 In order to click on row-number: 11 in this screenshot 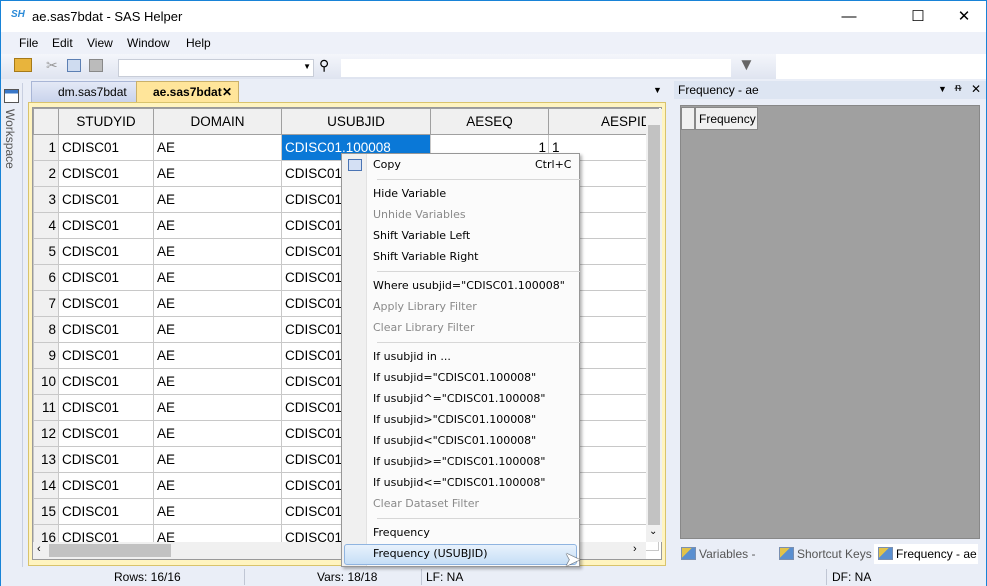, I will do `click(46, 407)`.